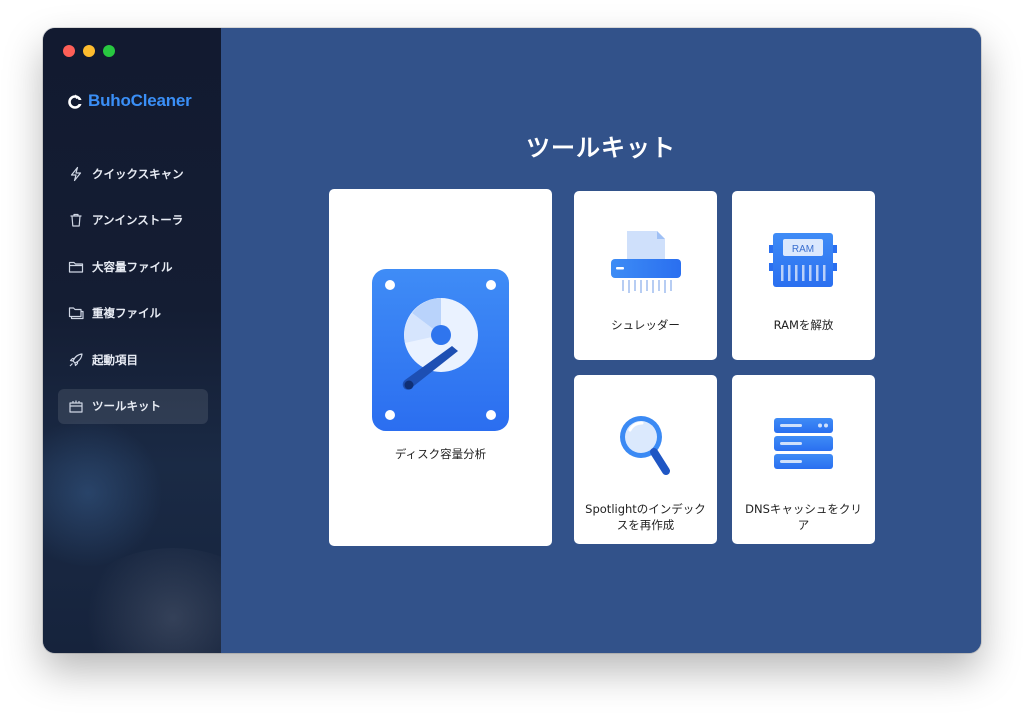  What do you see at coordinates (140, 100) in the screenshot?
I see `app-name: BuhoCleaner` at bounding box center [140, 100].